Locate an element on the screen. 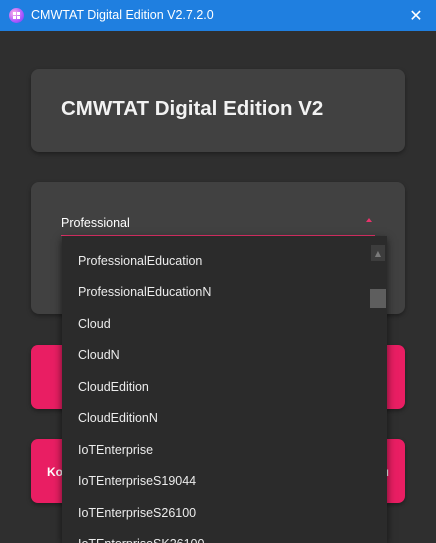 The height and width of the screenshot is (543, 436). dropdown-option: IoTEnterpriseS26100 is located at coordinates (215, 513).